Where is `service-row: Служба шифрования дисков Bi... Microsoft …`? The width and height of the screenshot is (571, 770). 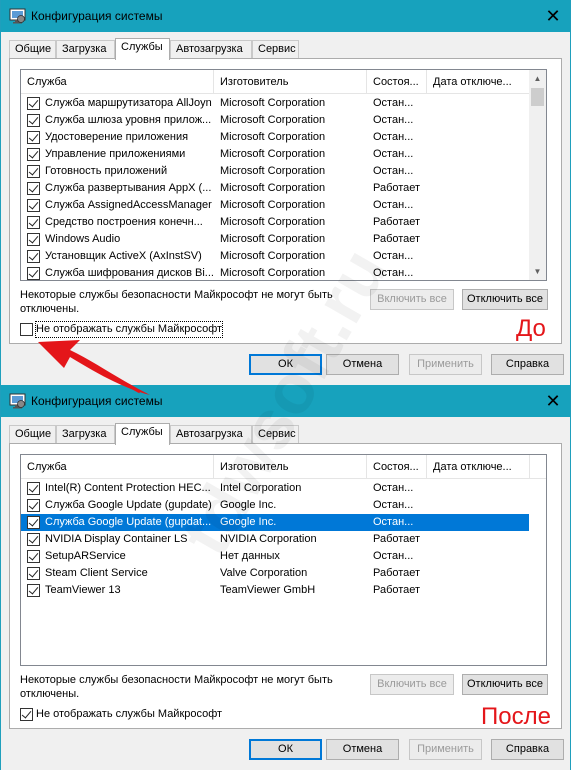 service-row: Служба шифрования дисков Bi... Microsoft … is located at coordinates (275, 272).